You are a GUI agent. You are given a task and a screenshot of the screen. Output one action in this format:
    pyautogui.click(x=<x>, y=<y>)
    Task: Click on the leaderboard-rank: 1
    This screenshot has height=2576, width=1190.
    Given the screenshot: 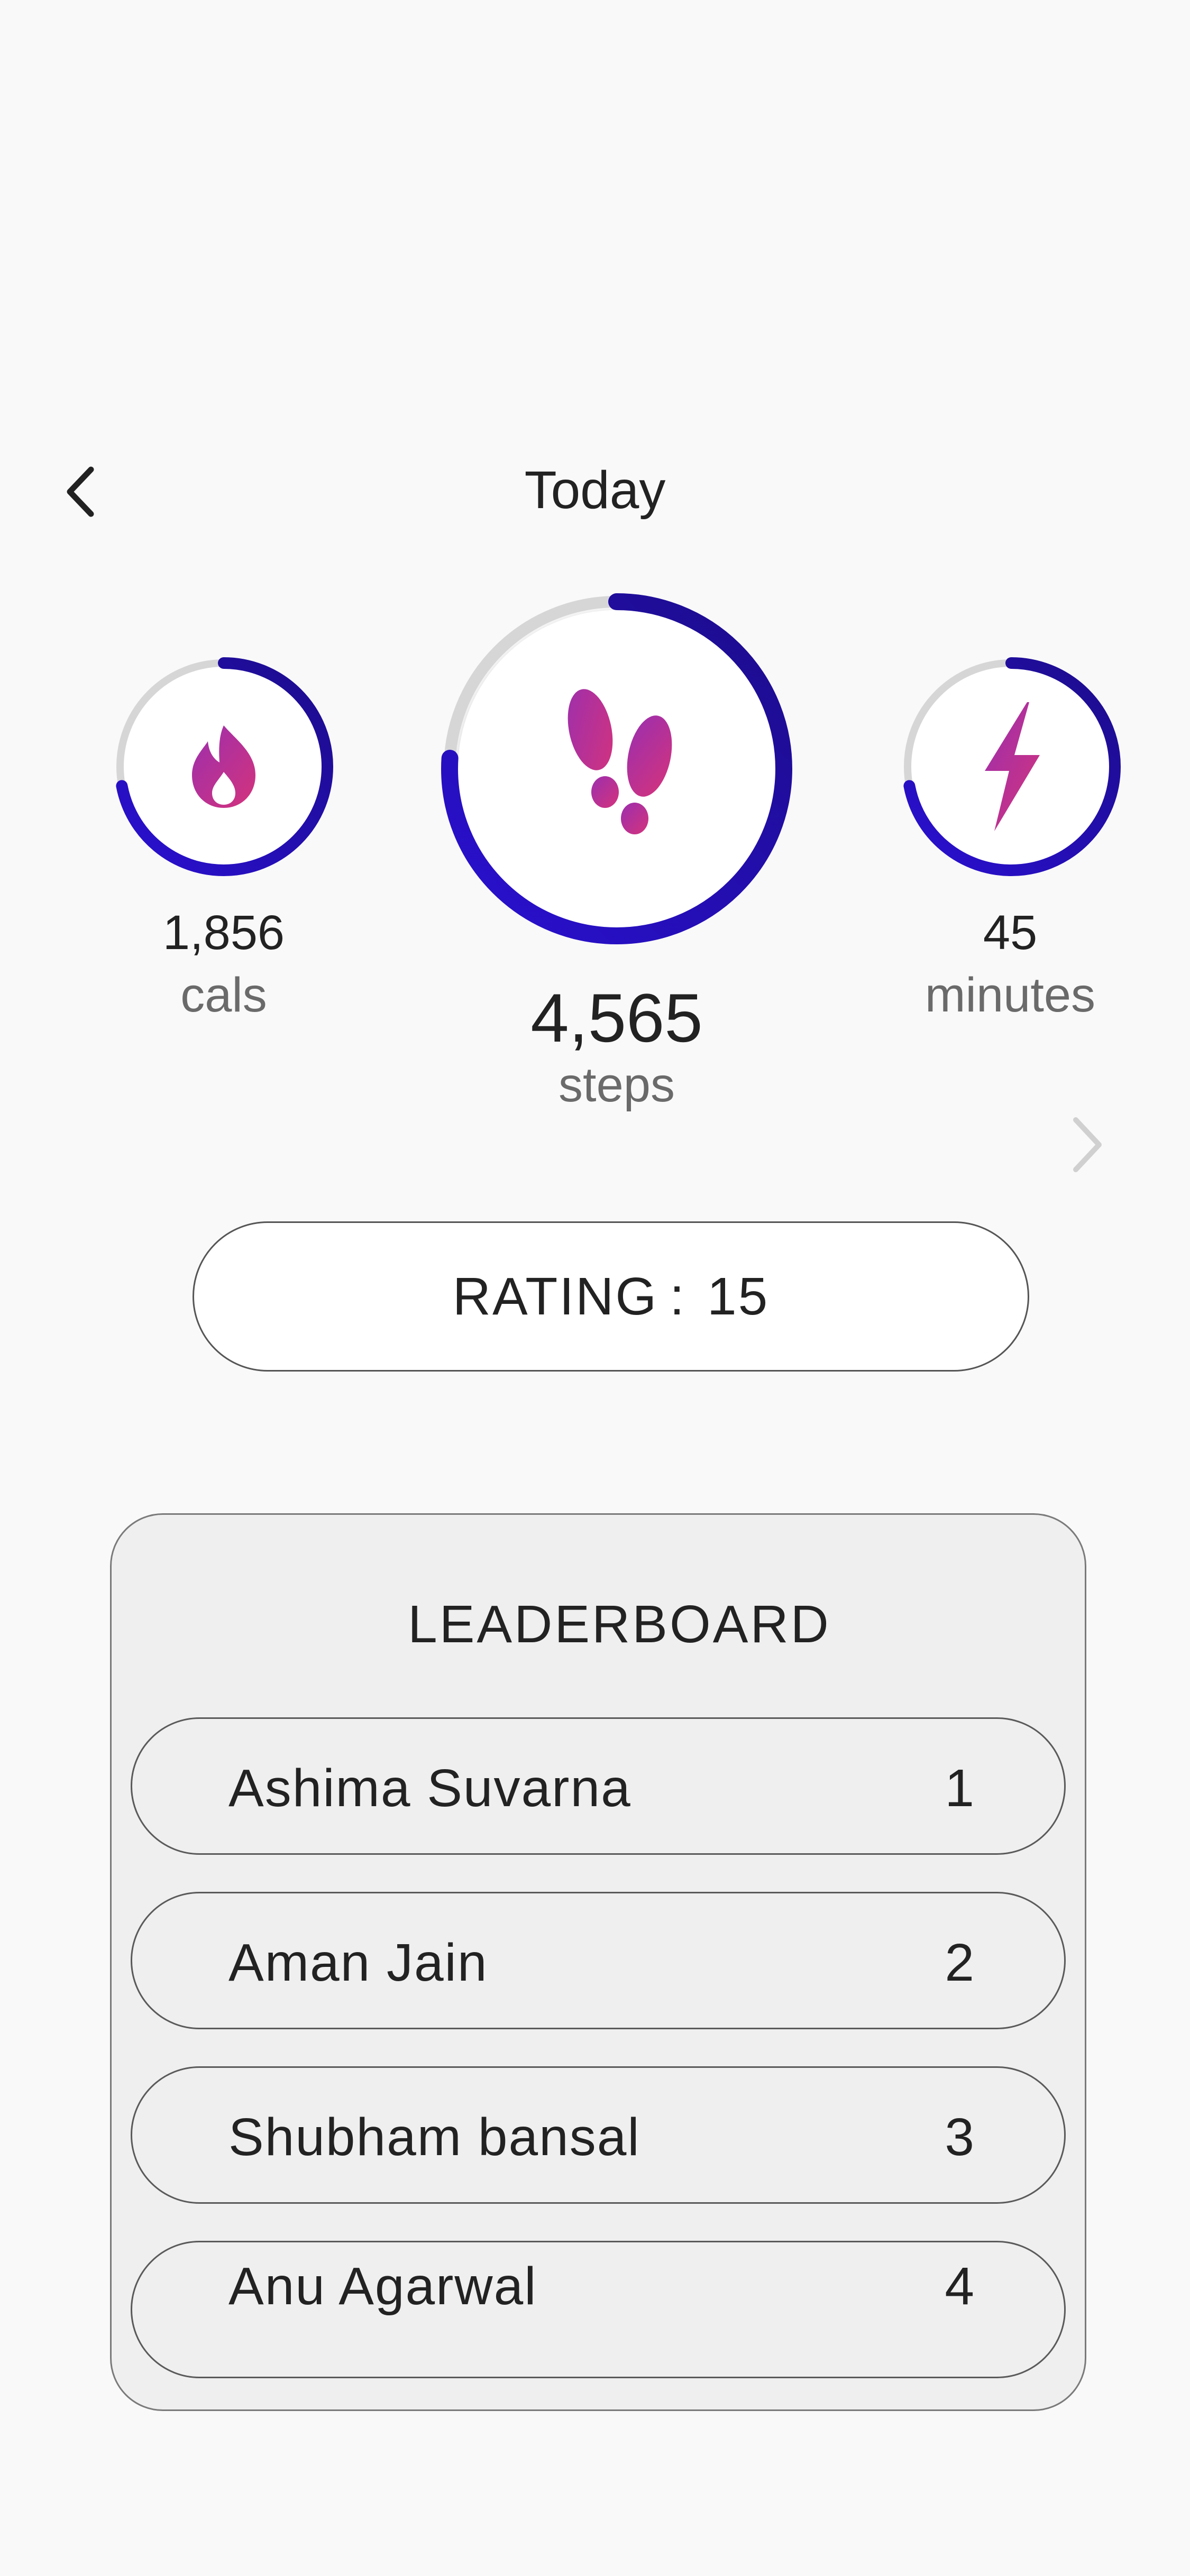 What is the action you would take?
    pyautogui.click(x=959, y=1788)
    